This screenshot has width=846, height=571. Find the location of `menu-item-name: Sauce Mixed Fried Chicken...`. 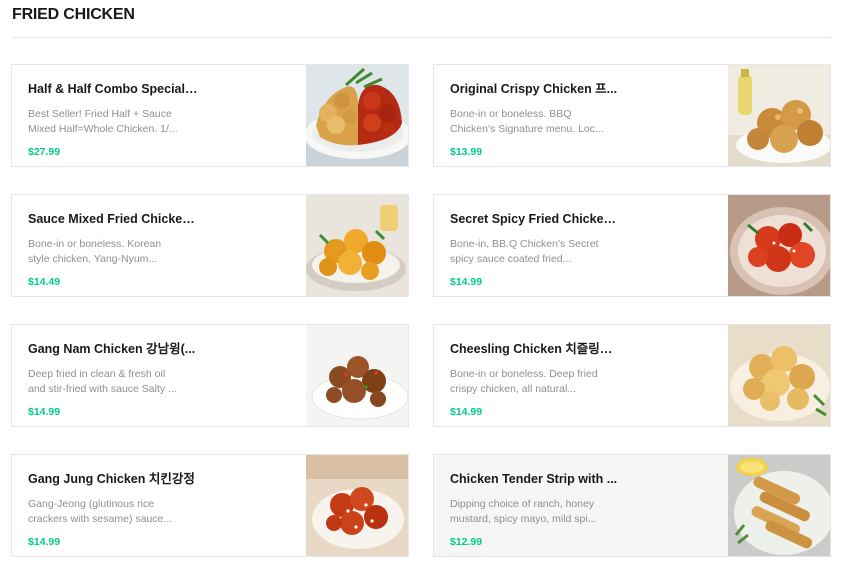

menu-item-name: Sauce Mixed Fried Chicken... is located at coordinates (113, 219).